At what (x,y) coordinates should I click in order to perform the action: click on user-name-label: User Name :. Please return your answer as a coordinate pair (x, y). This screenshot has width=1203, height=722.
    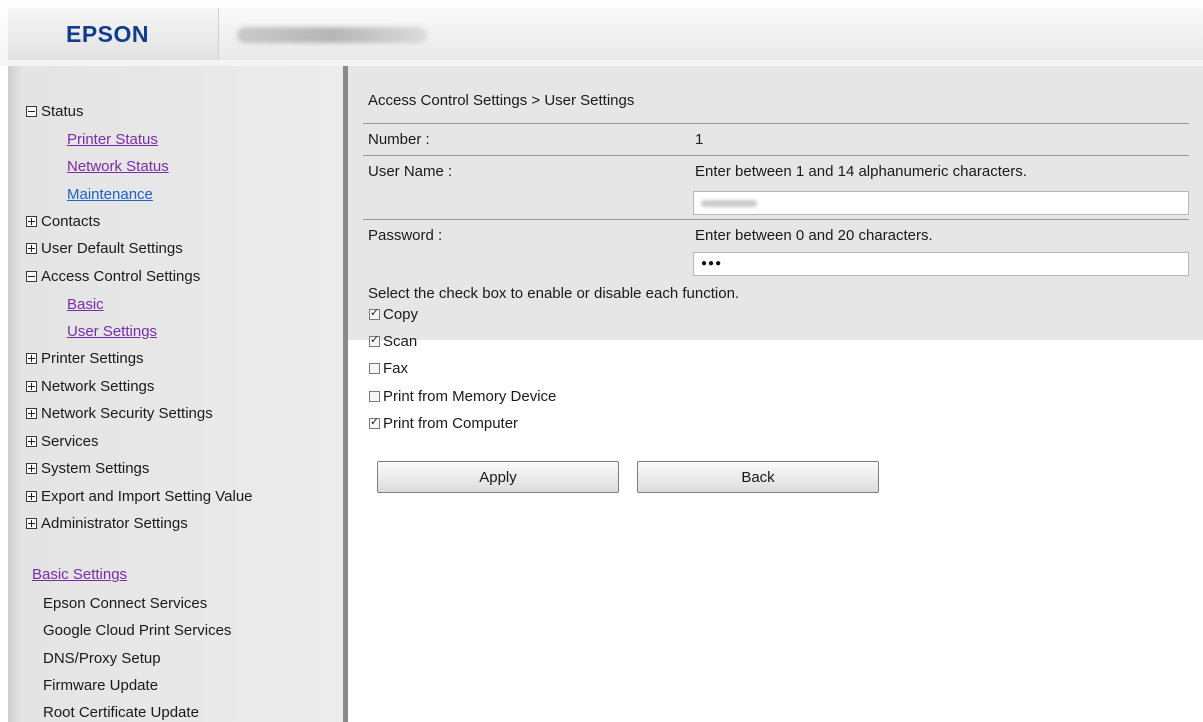
    Looking at the image, I should click on (410, 171).